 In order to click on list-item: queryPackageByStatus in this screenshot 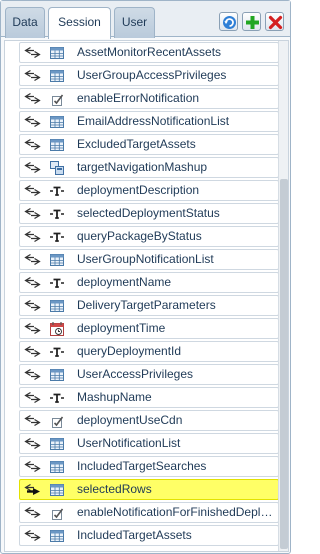, I will do `click(148, 236)`.